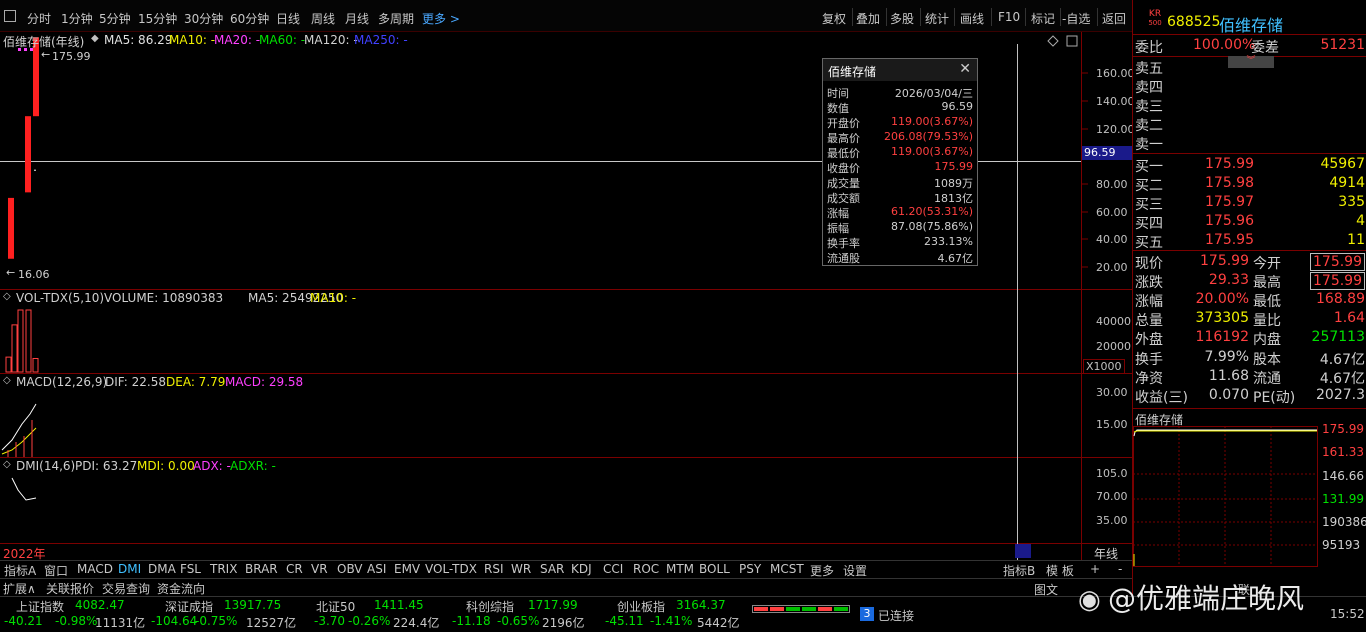 Image resolution: width=1366 pixels, height=632 pixels. Describe the element at coordinates (288, 18) in the screenshot. I see `tab-daily: 日线` at that location.